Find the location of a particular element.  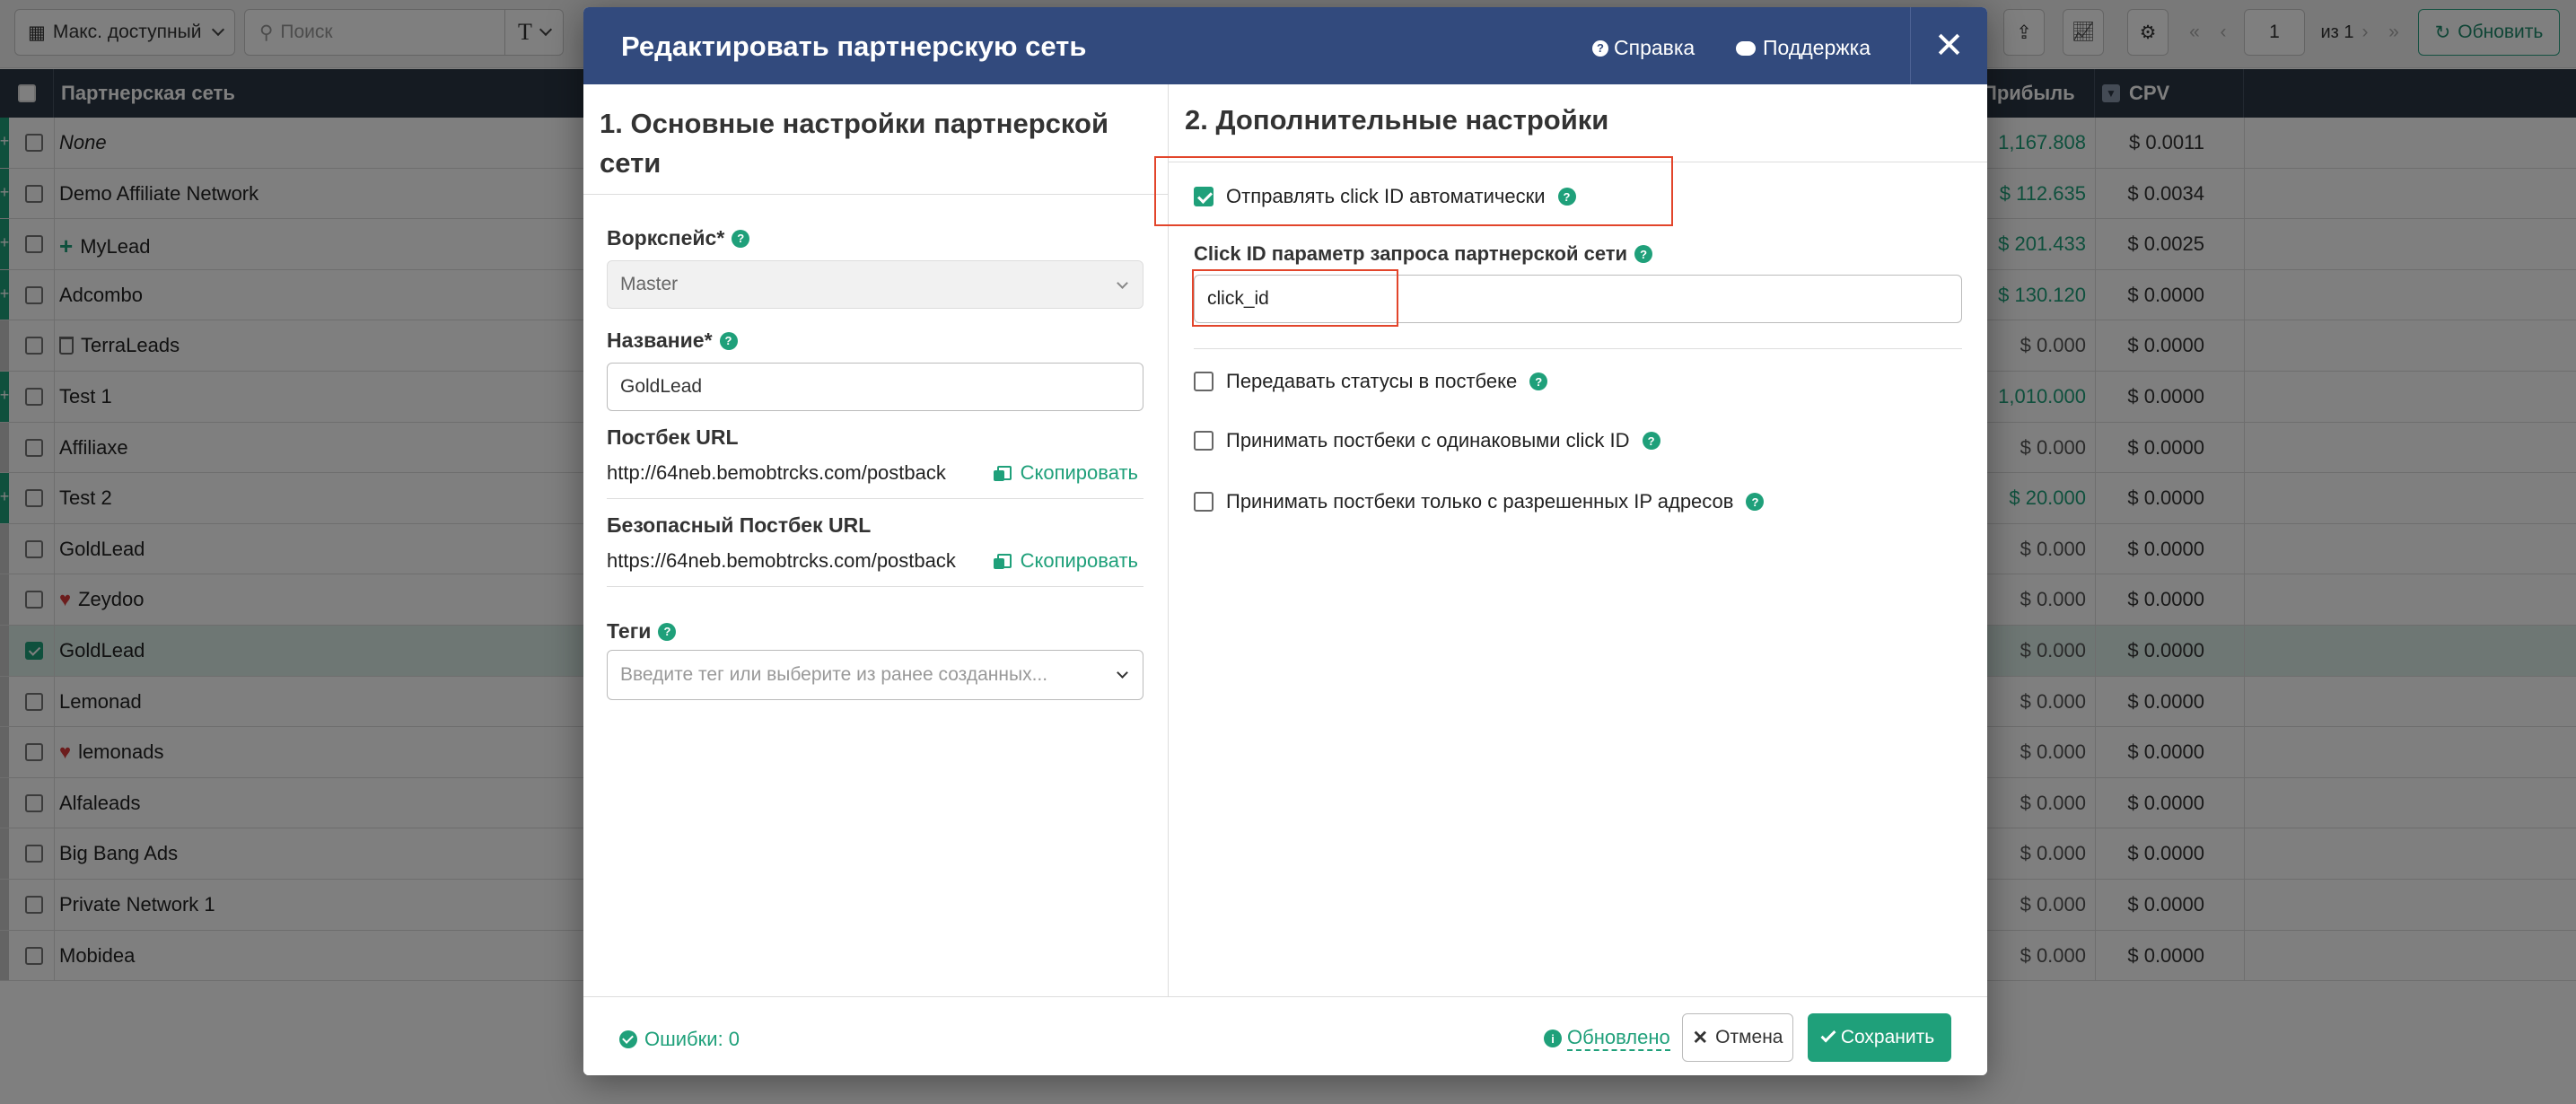

auto-clickid-label: Отправлять click ID автоматически is located at coordinates (1386, 196).